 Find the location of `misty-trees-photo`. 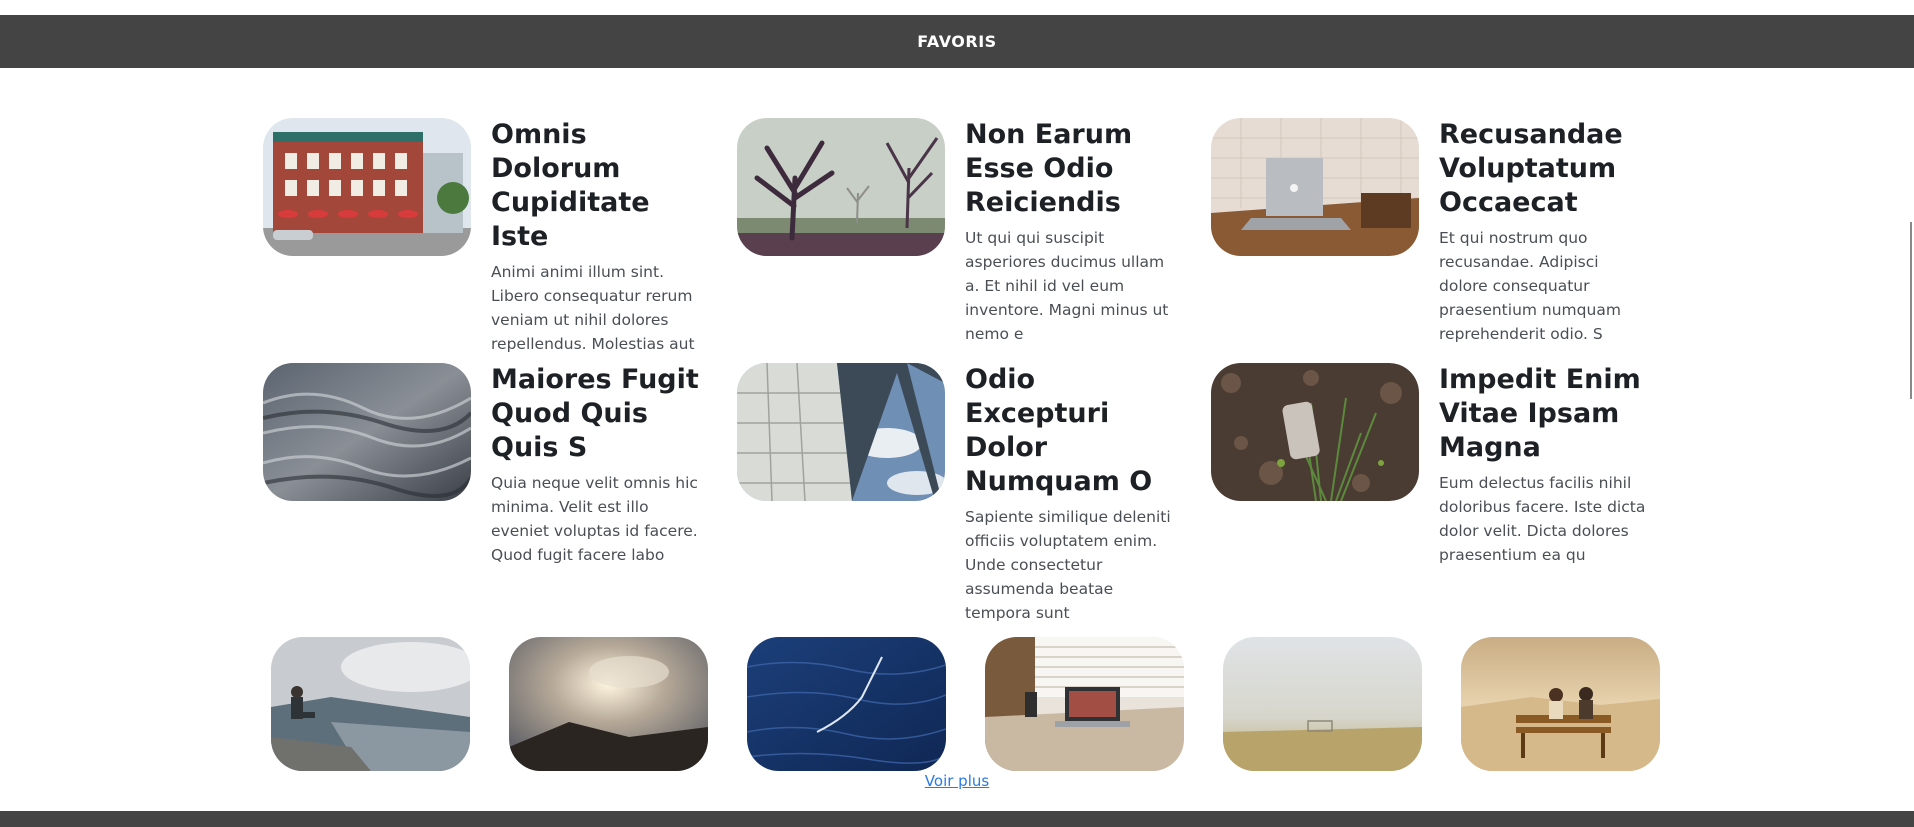

misty-trees-photo is located at coordinates (841, 187).